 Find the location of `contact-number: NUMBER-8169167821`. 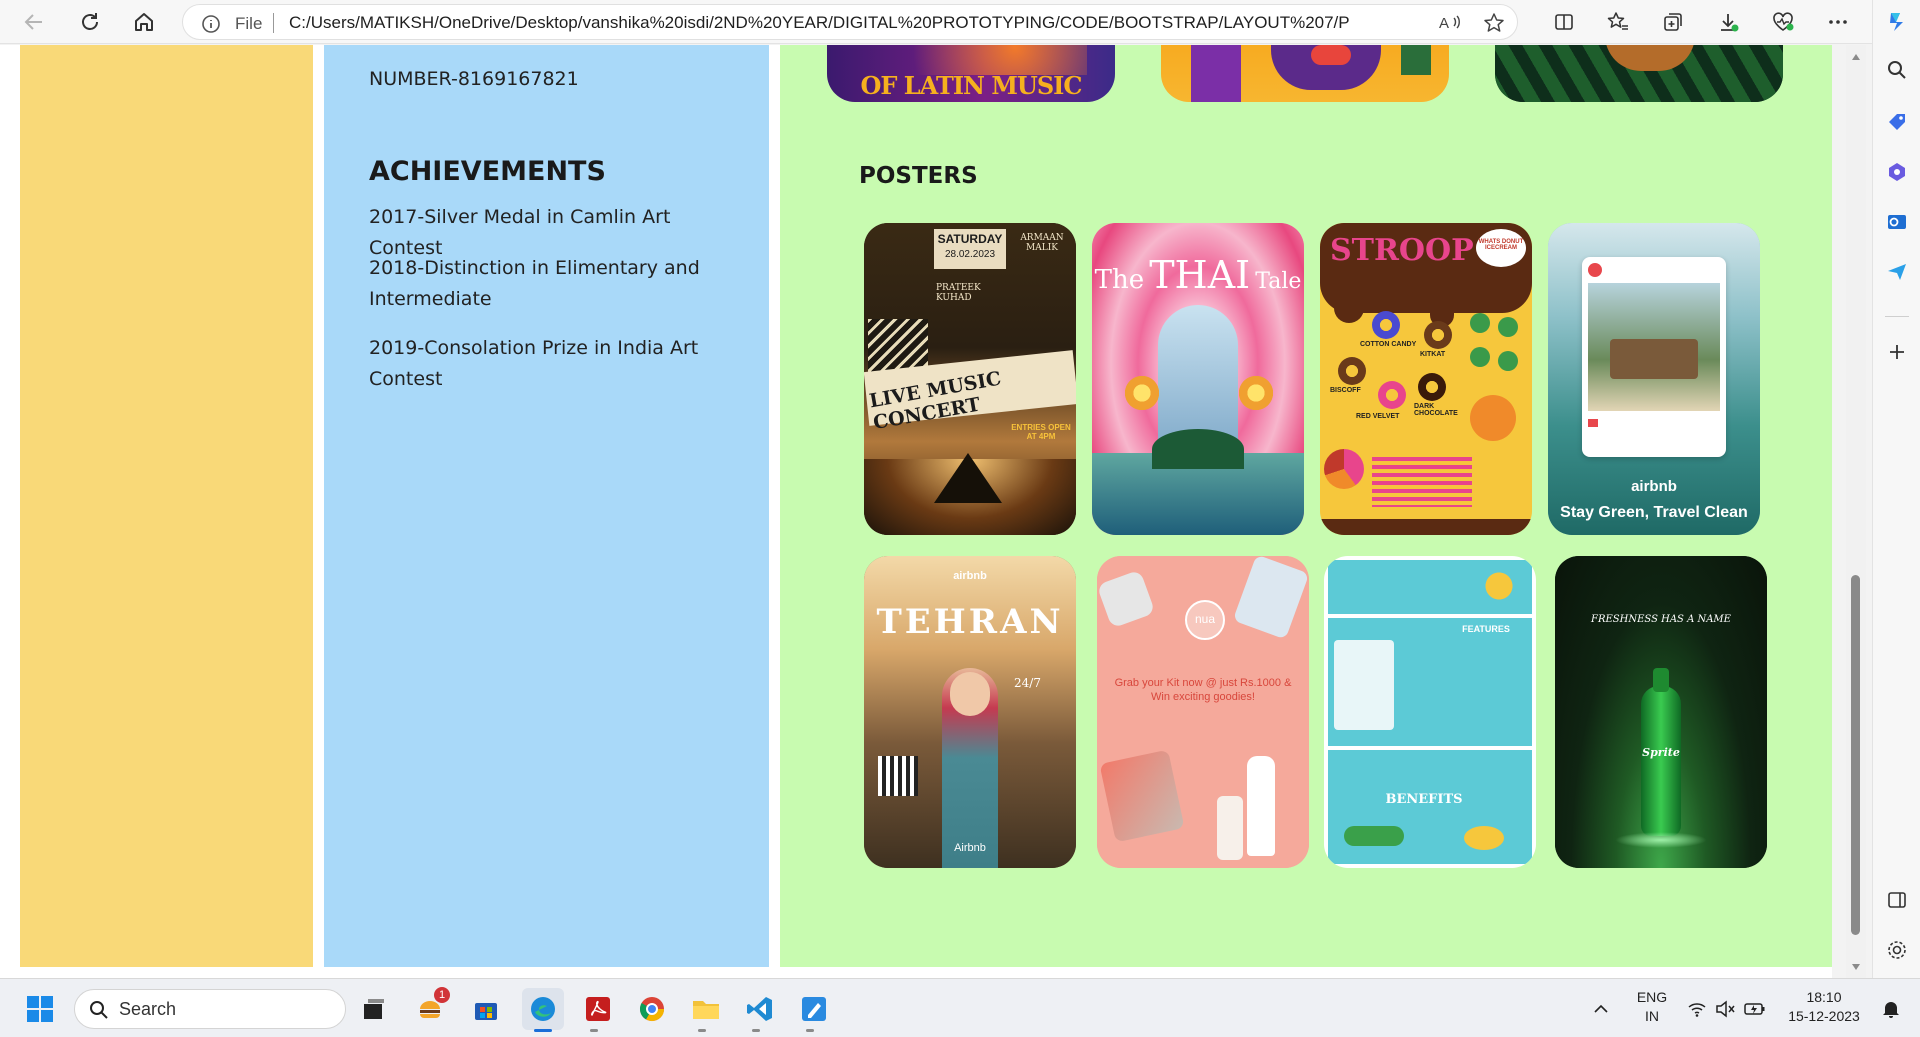

contact-number: NUMBER-8169167821 is located at coordinates (474, 79).